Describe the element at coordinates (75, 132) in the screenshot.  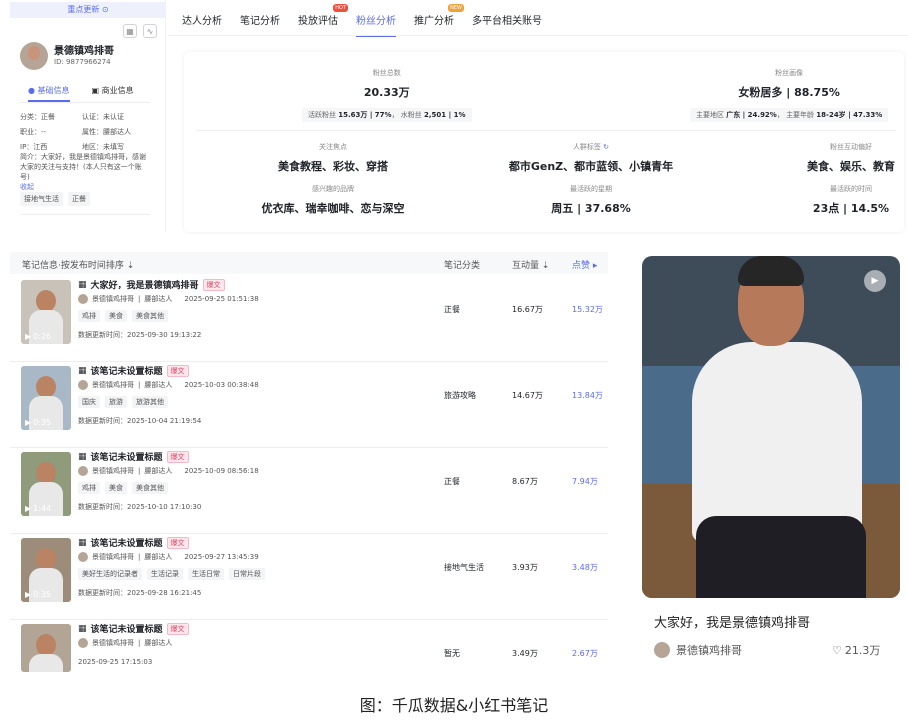
I see `profile-info: 分类：正餐 认证：未认证 职业：-- 属性：腰部达人 IP：江西 地区：未填写` at that location.